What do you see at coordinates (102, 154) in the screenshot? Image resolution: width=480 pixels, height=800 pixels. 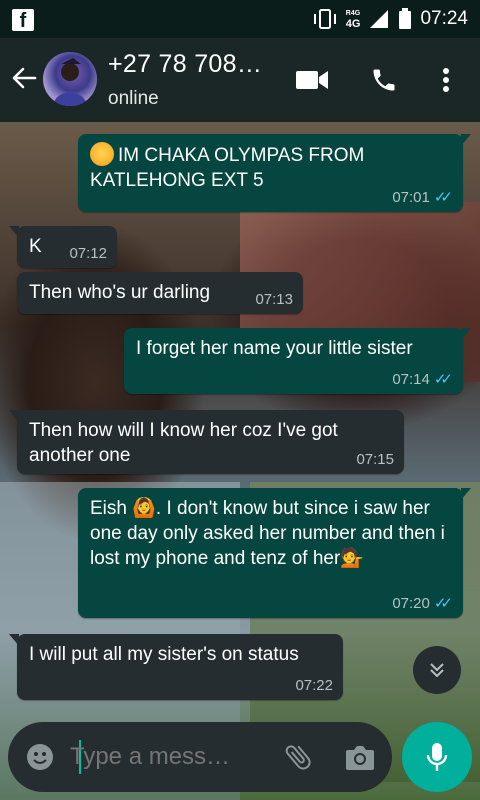 I see `smiling-face-emoji` at bounding box center [102, 154].